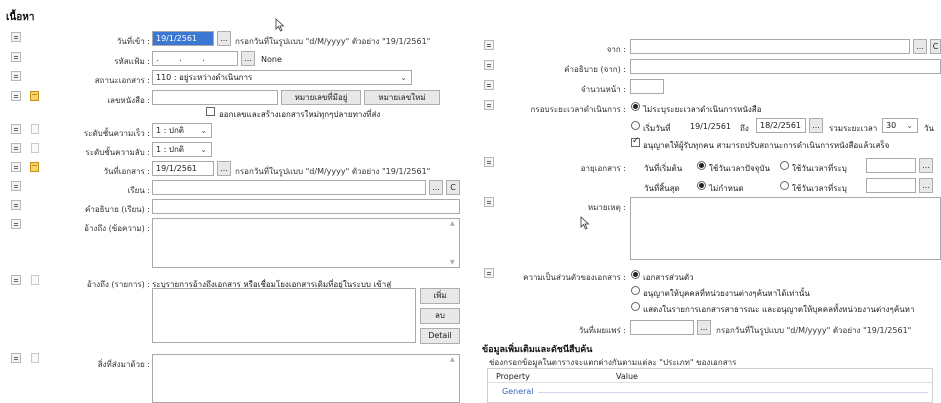  I want to click on retention-specify-label: ใช้วันเวลาที่ระบุ, so click(819, 168).